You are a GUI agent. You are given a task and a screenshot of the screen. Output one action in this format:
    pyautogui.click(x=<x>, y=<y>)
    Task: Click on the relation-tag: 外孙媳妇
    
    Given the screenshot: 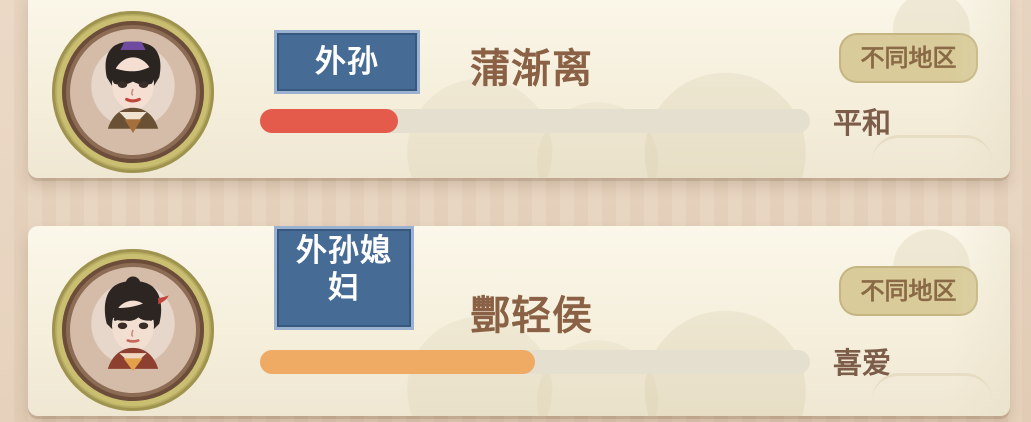 What is the action you would take?
    pyautogui.click(x=344, y=278)
    